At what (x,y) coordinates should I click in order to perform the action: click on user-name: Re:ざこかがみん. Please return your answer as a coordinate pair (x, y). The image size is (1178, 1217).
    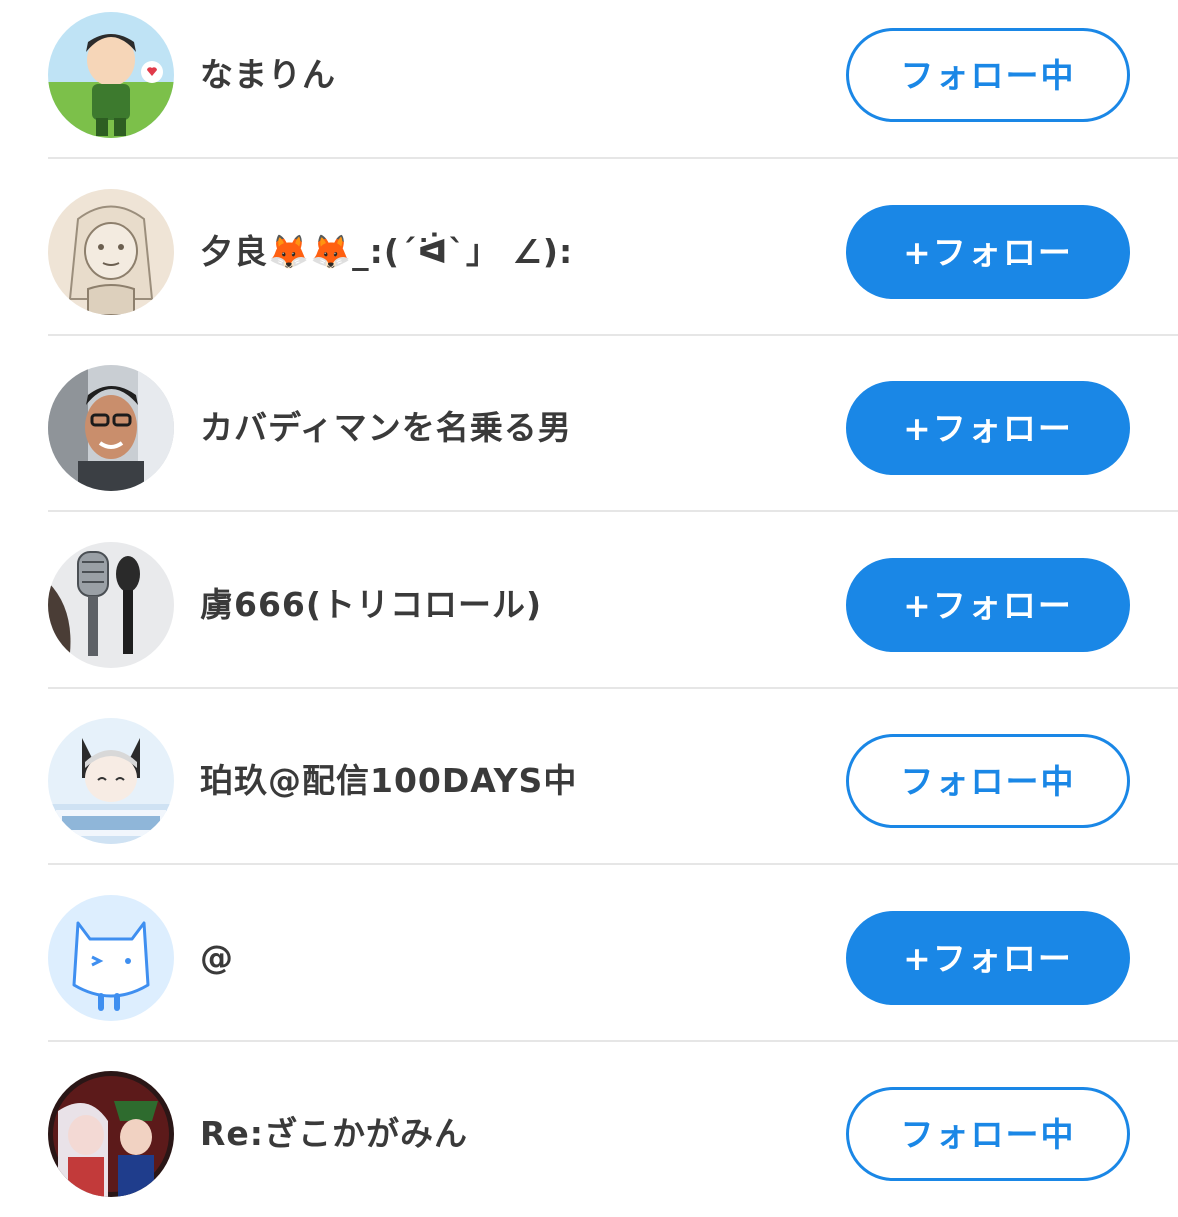
    Looking at the image, I should click on (334, 1134).